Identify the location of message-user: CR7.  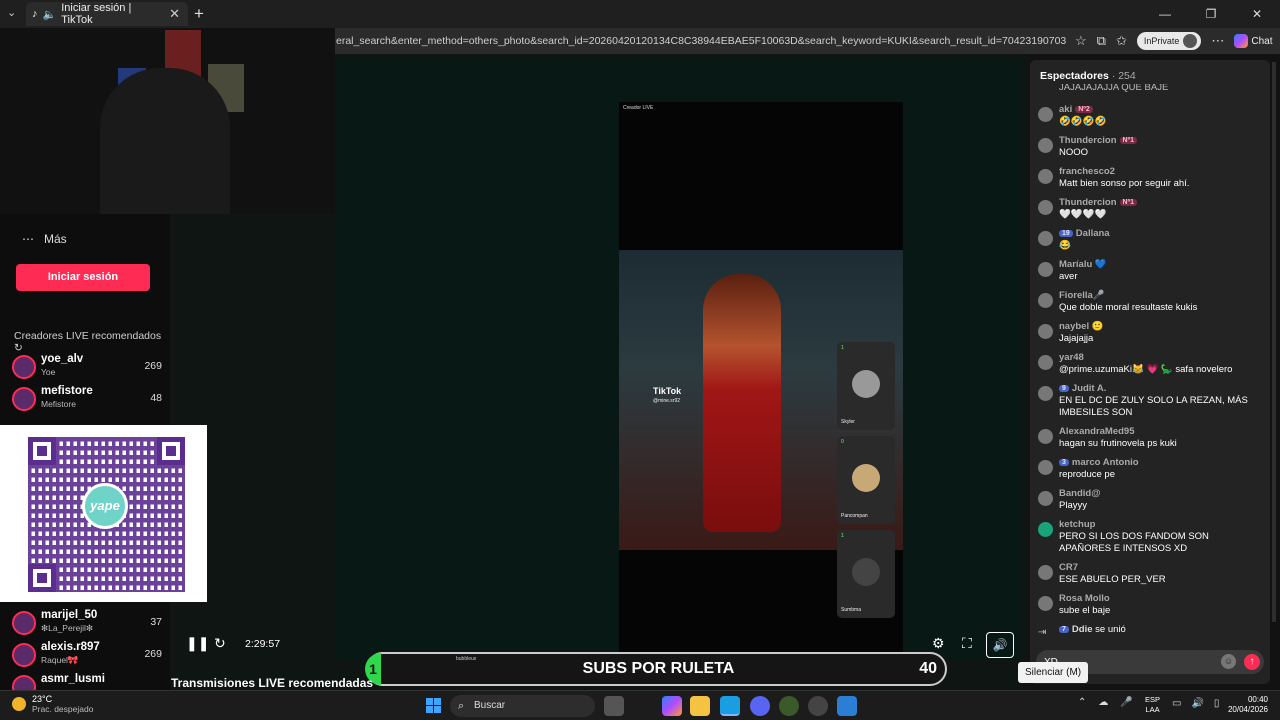
(1068, 567).